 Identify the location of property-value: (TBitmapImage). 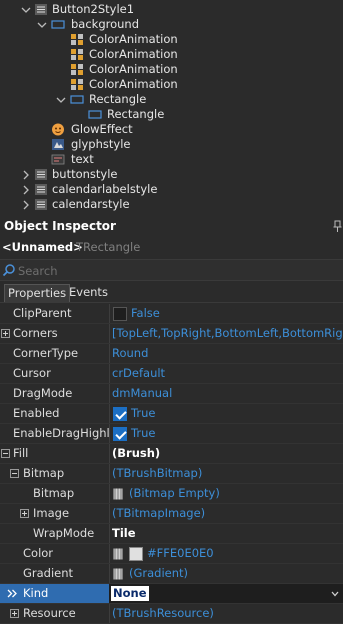
(227, 513).